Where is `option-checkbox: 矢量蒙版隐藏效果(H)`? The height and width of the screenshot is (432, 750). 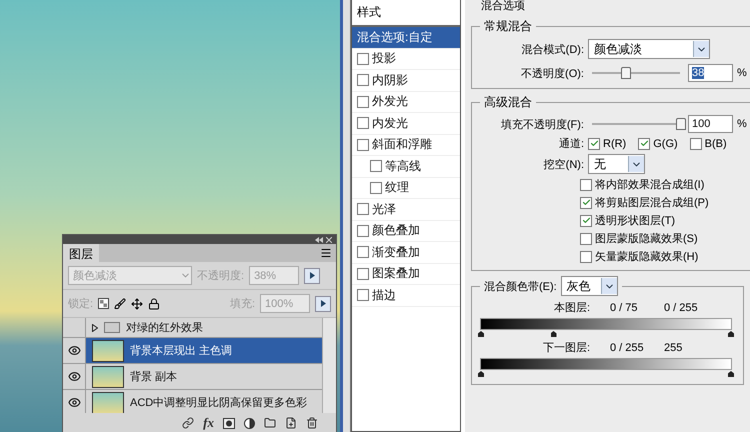
option-checkbox: 矢量蒙版隐藏效果(H) is located at coordinates (639, 256).